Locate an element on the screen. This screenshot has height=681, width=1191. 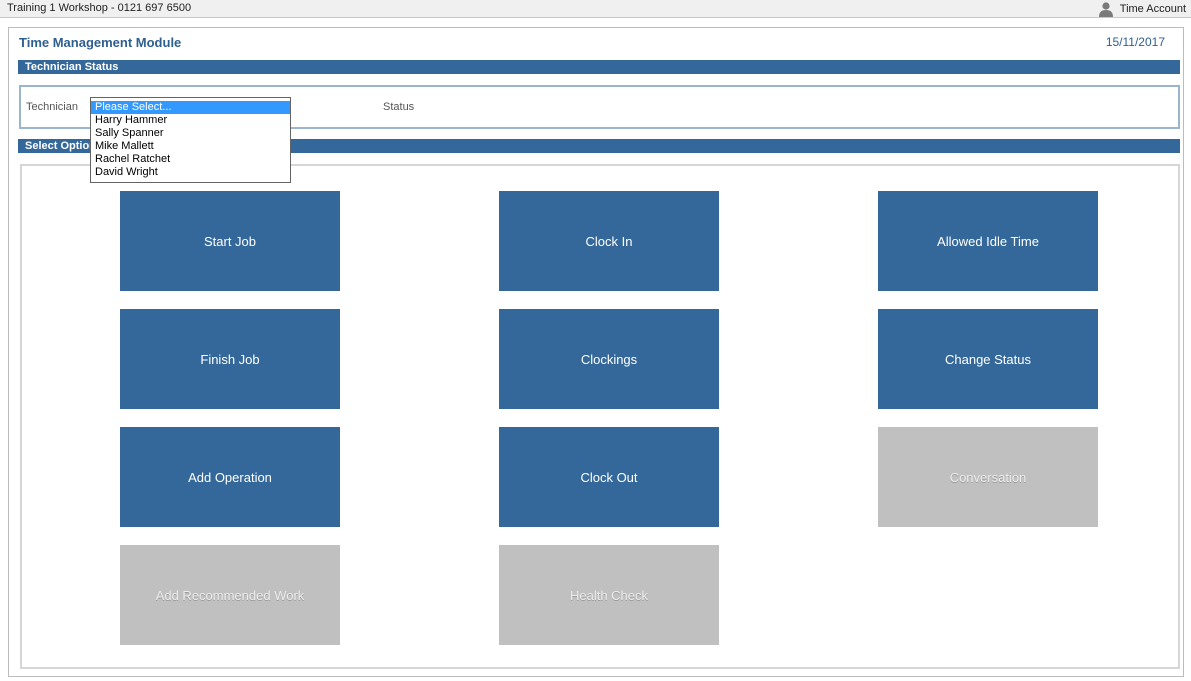
time-account-link: Time Account is located at coordinates (1142, 9).